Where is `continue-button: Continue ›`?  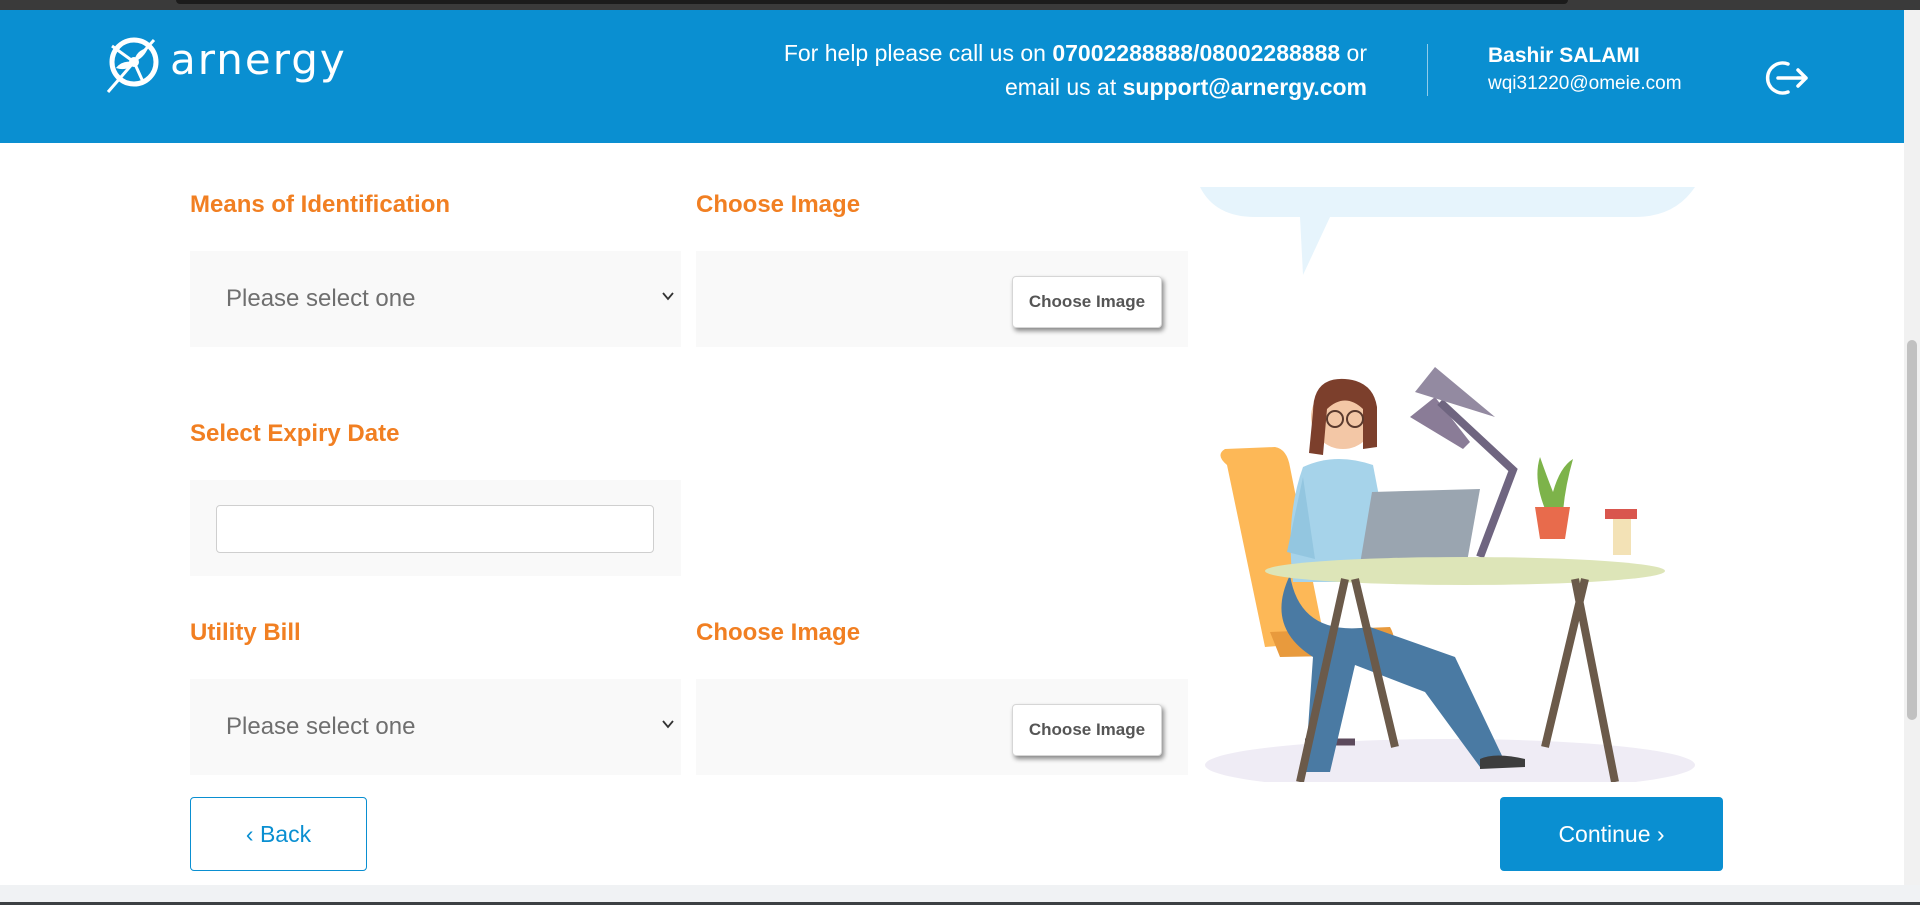 continue-button: Continue › is located at coordinates (1611, 834).